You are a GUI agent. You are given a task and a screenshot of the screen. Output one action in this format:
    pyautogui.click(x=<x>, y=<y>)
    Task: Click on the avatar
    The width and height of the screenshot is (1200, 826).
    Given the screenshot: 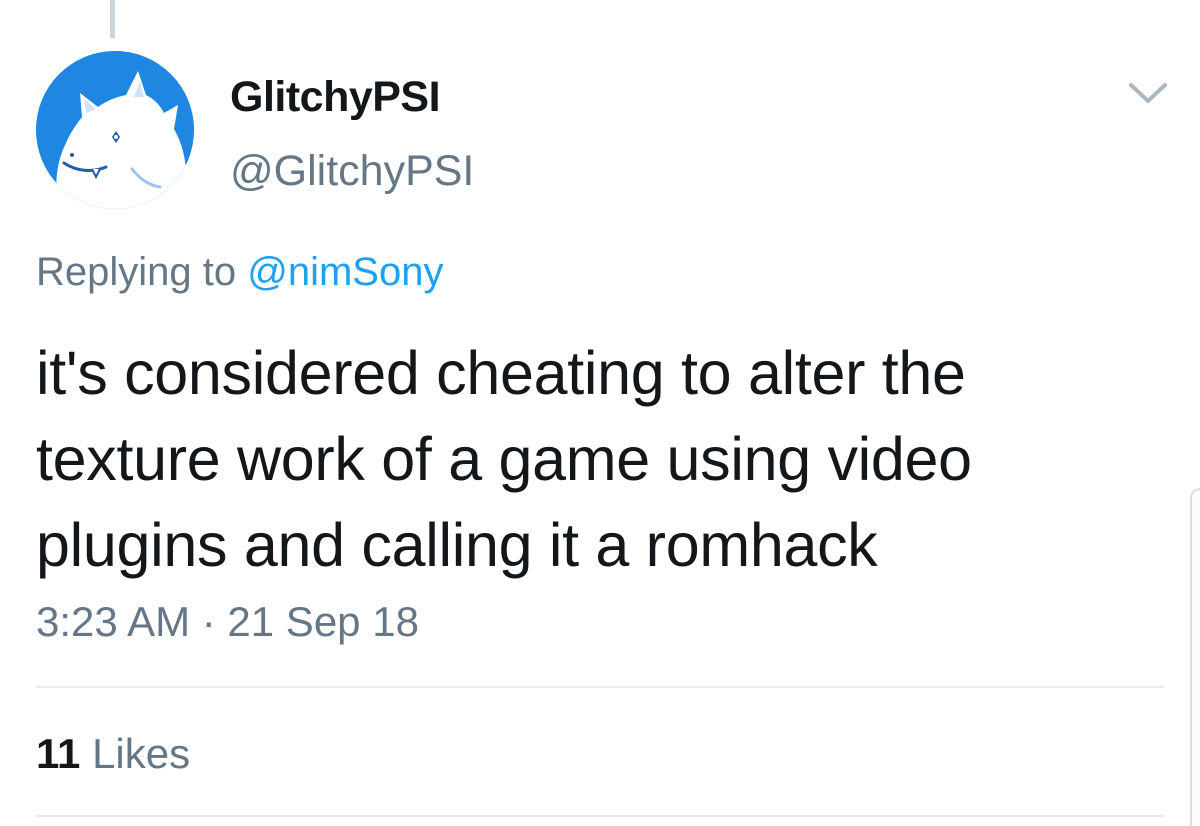 What is the action you would take?
    pyautogui.click(x=115, y=130)
    